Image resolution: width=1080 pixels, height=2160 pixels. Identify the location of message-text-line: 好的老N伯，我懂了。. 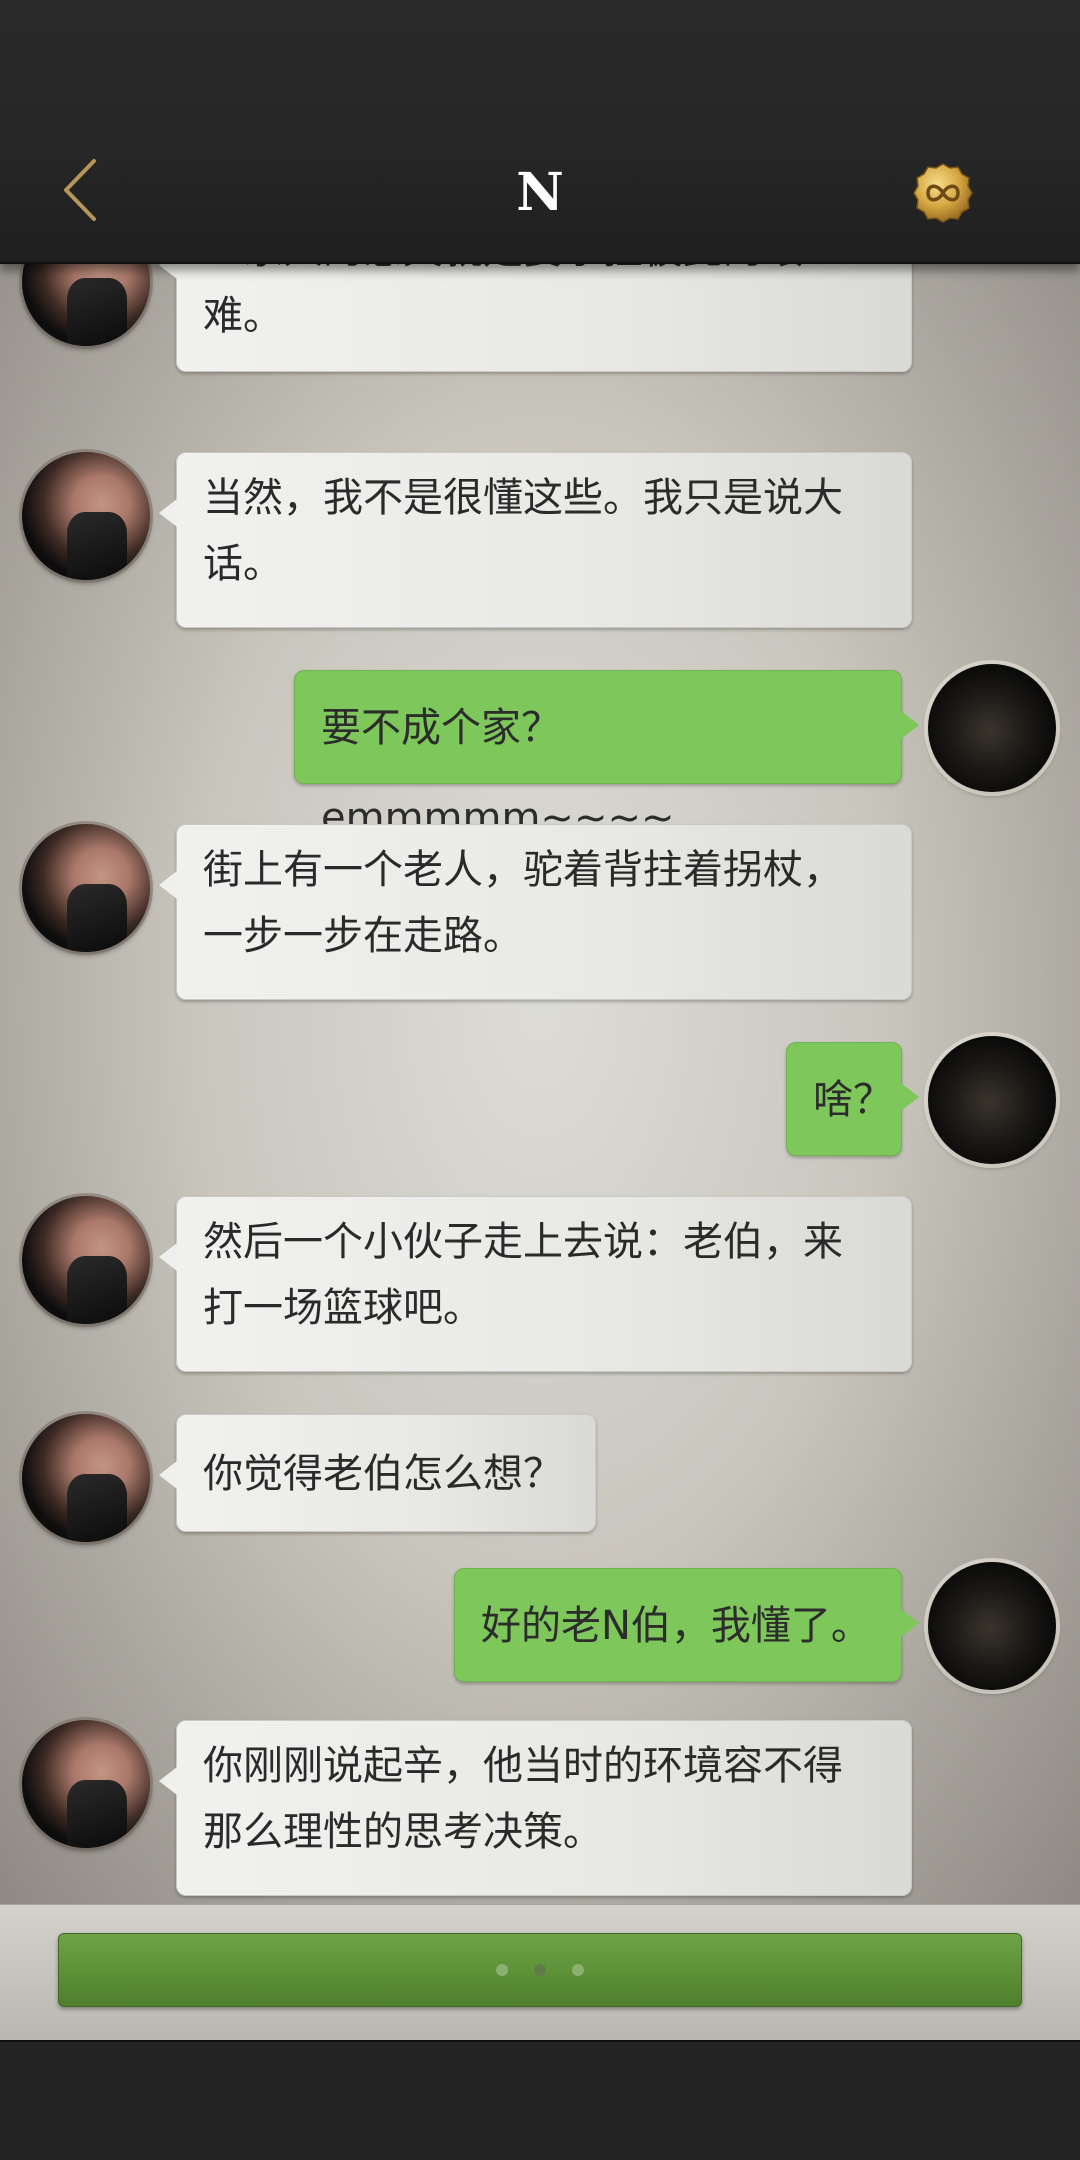
(676, 1626).